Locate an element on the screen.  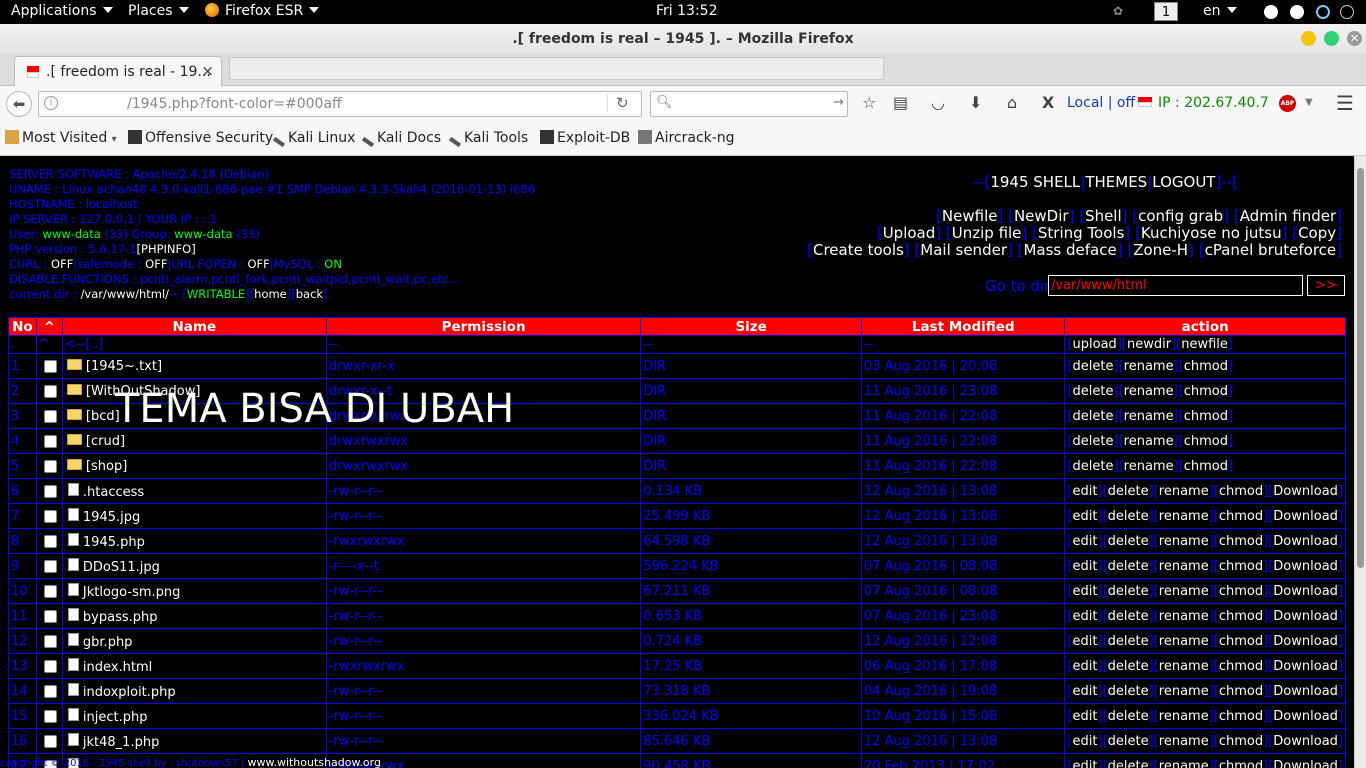
kuchiyose-link: Kuchiyose no jutsu is located at coordinates (1211, 233).